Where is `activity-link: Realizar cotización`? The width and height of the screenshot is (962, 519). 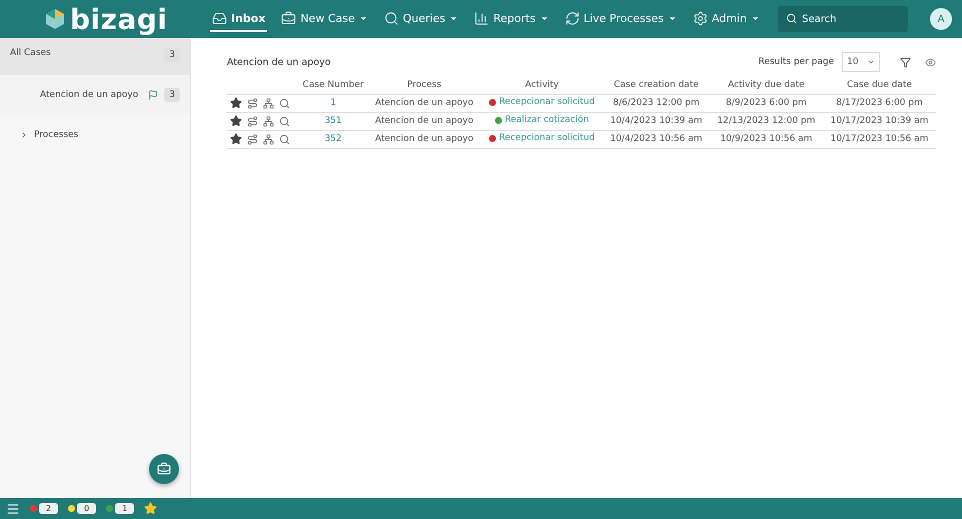 activity-link: Realizar cotización is located at coordinates (546, 120).